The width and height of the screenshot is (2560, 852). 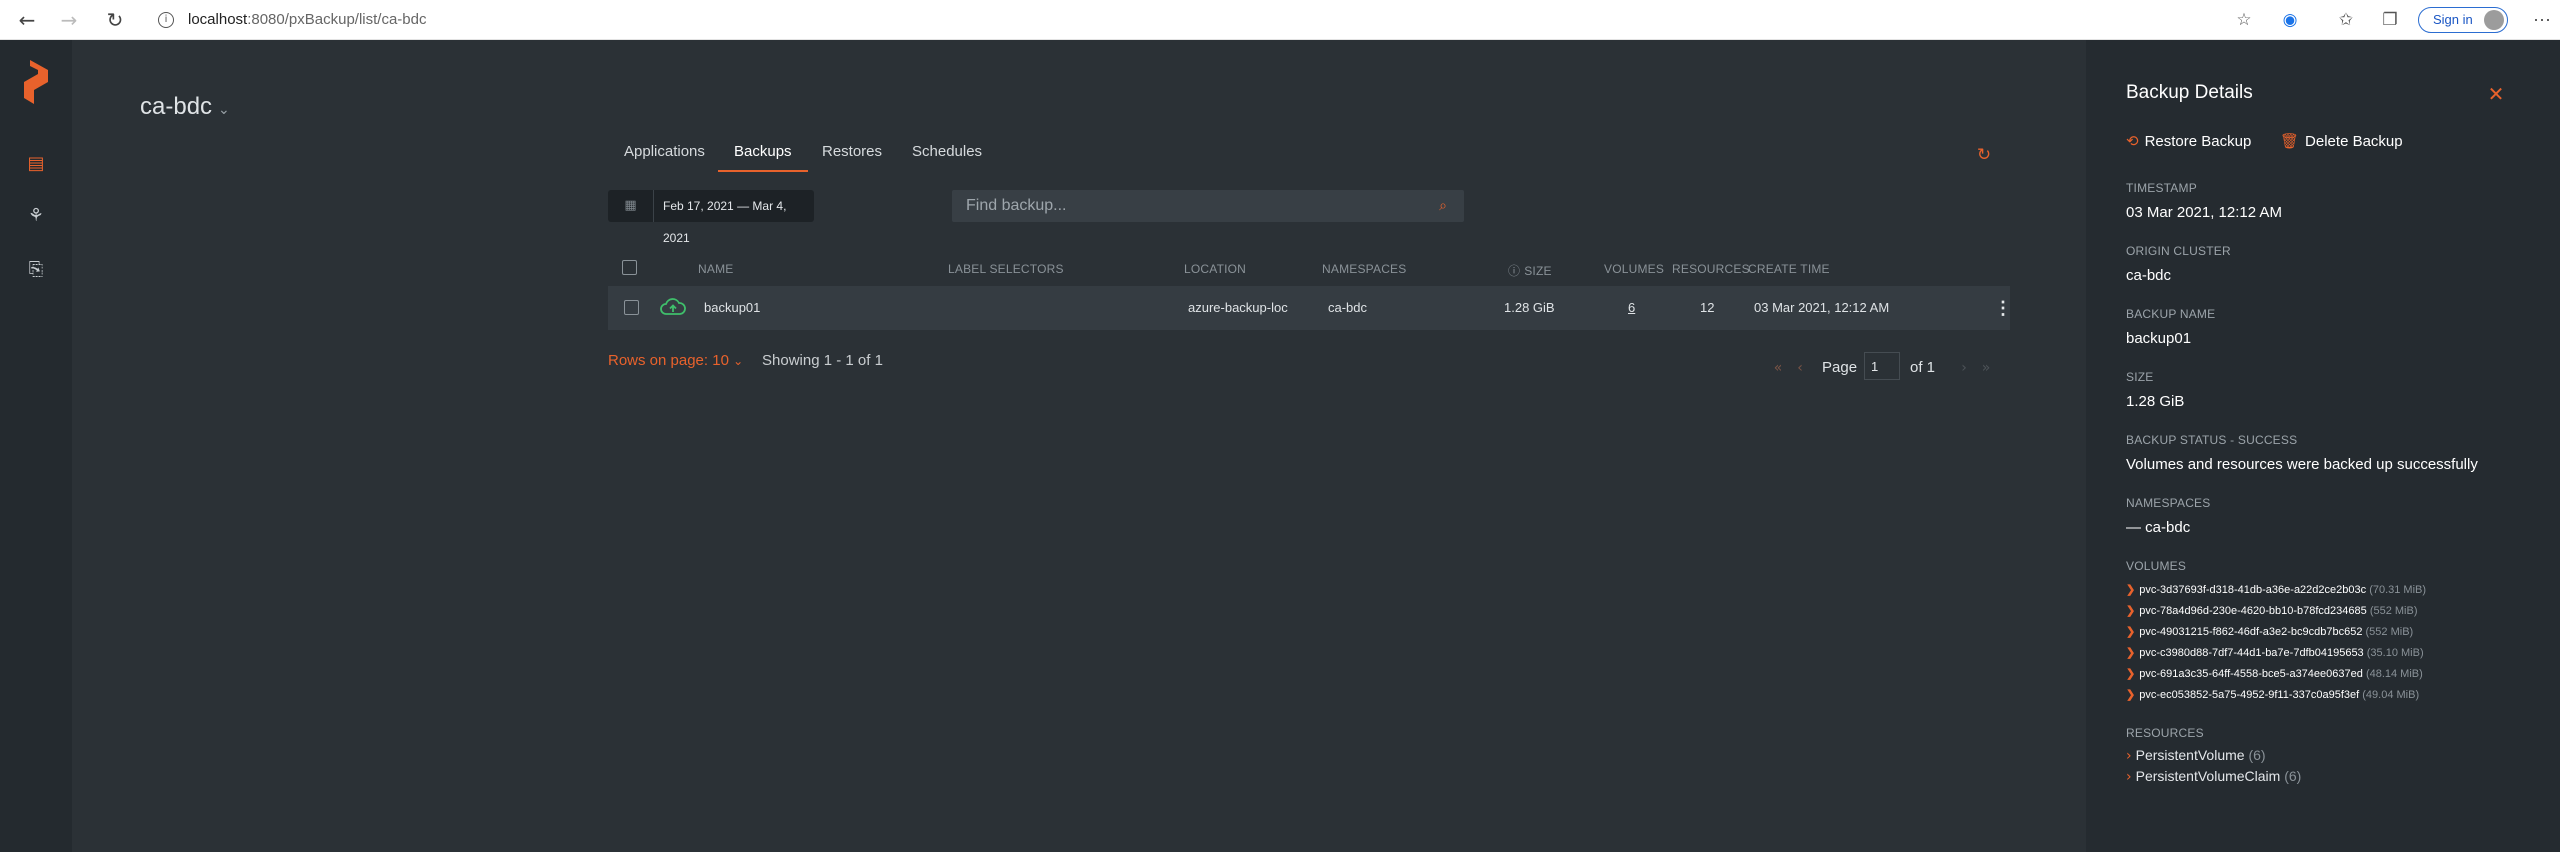 I want to click on extension-icon: ◉, so click(x=2290, y=20).